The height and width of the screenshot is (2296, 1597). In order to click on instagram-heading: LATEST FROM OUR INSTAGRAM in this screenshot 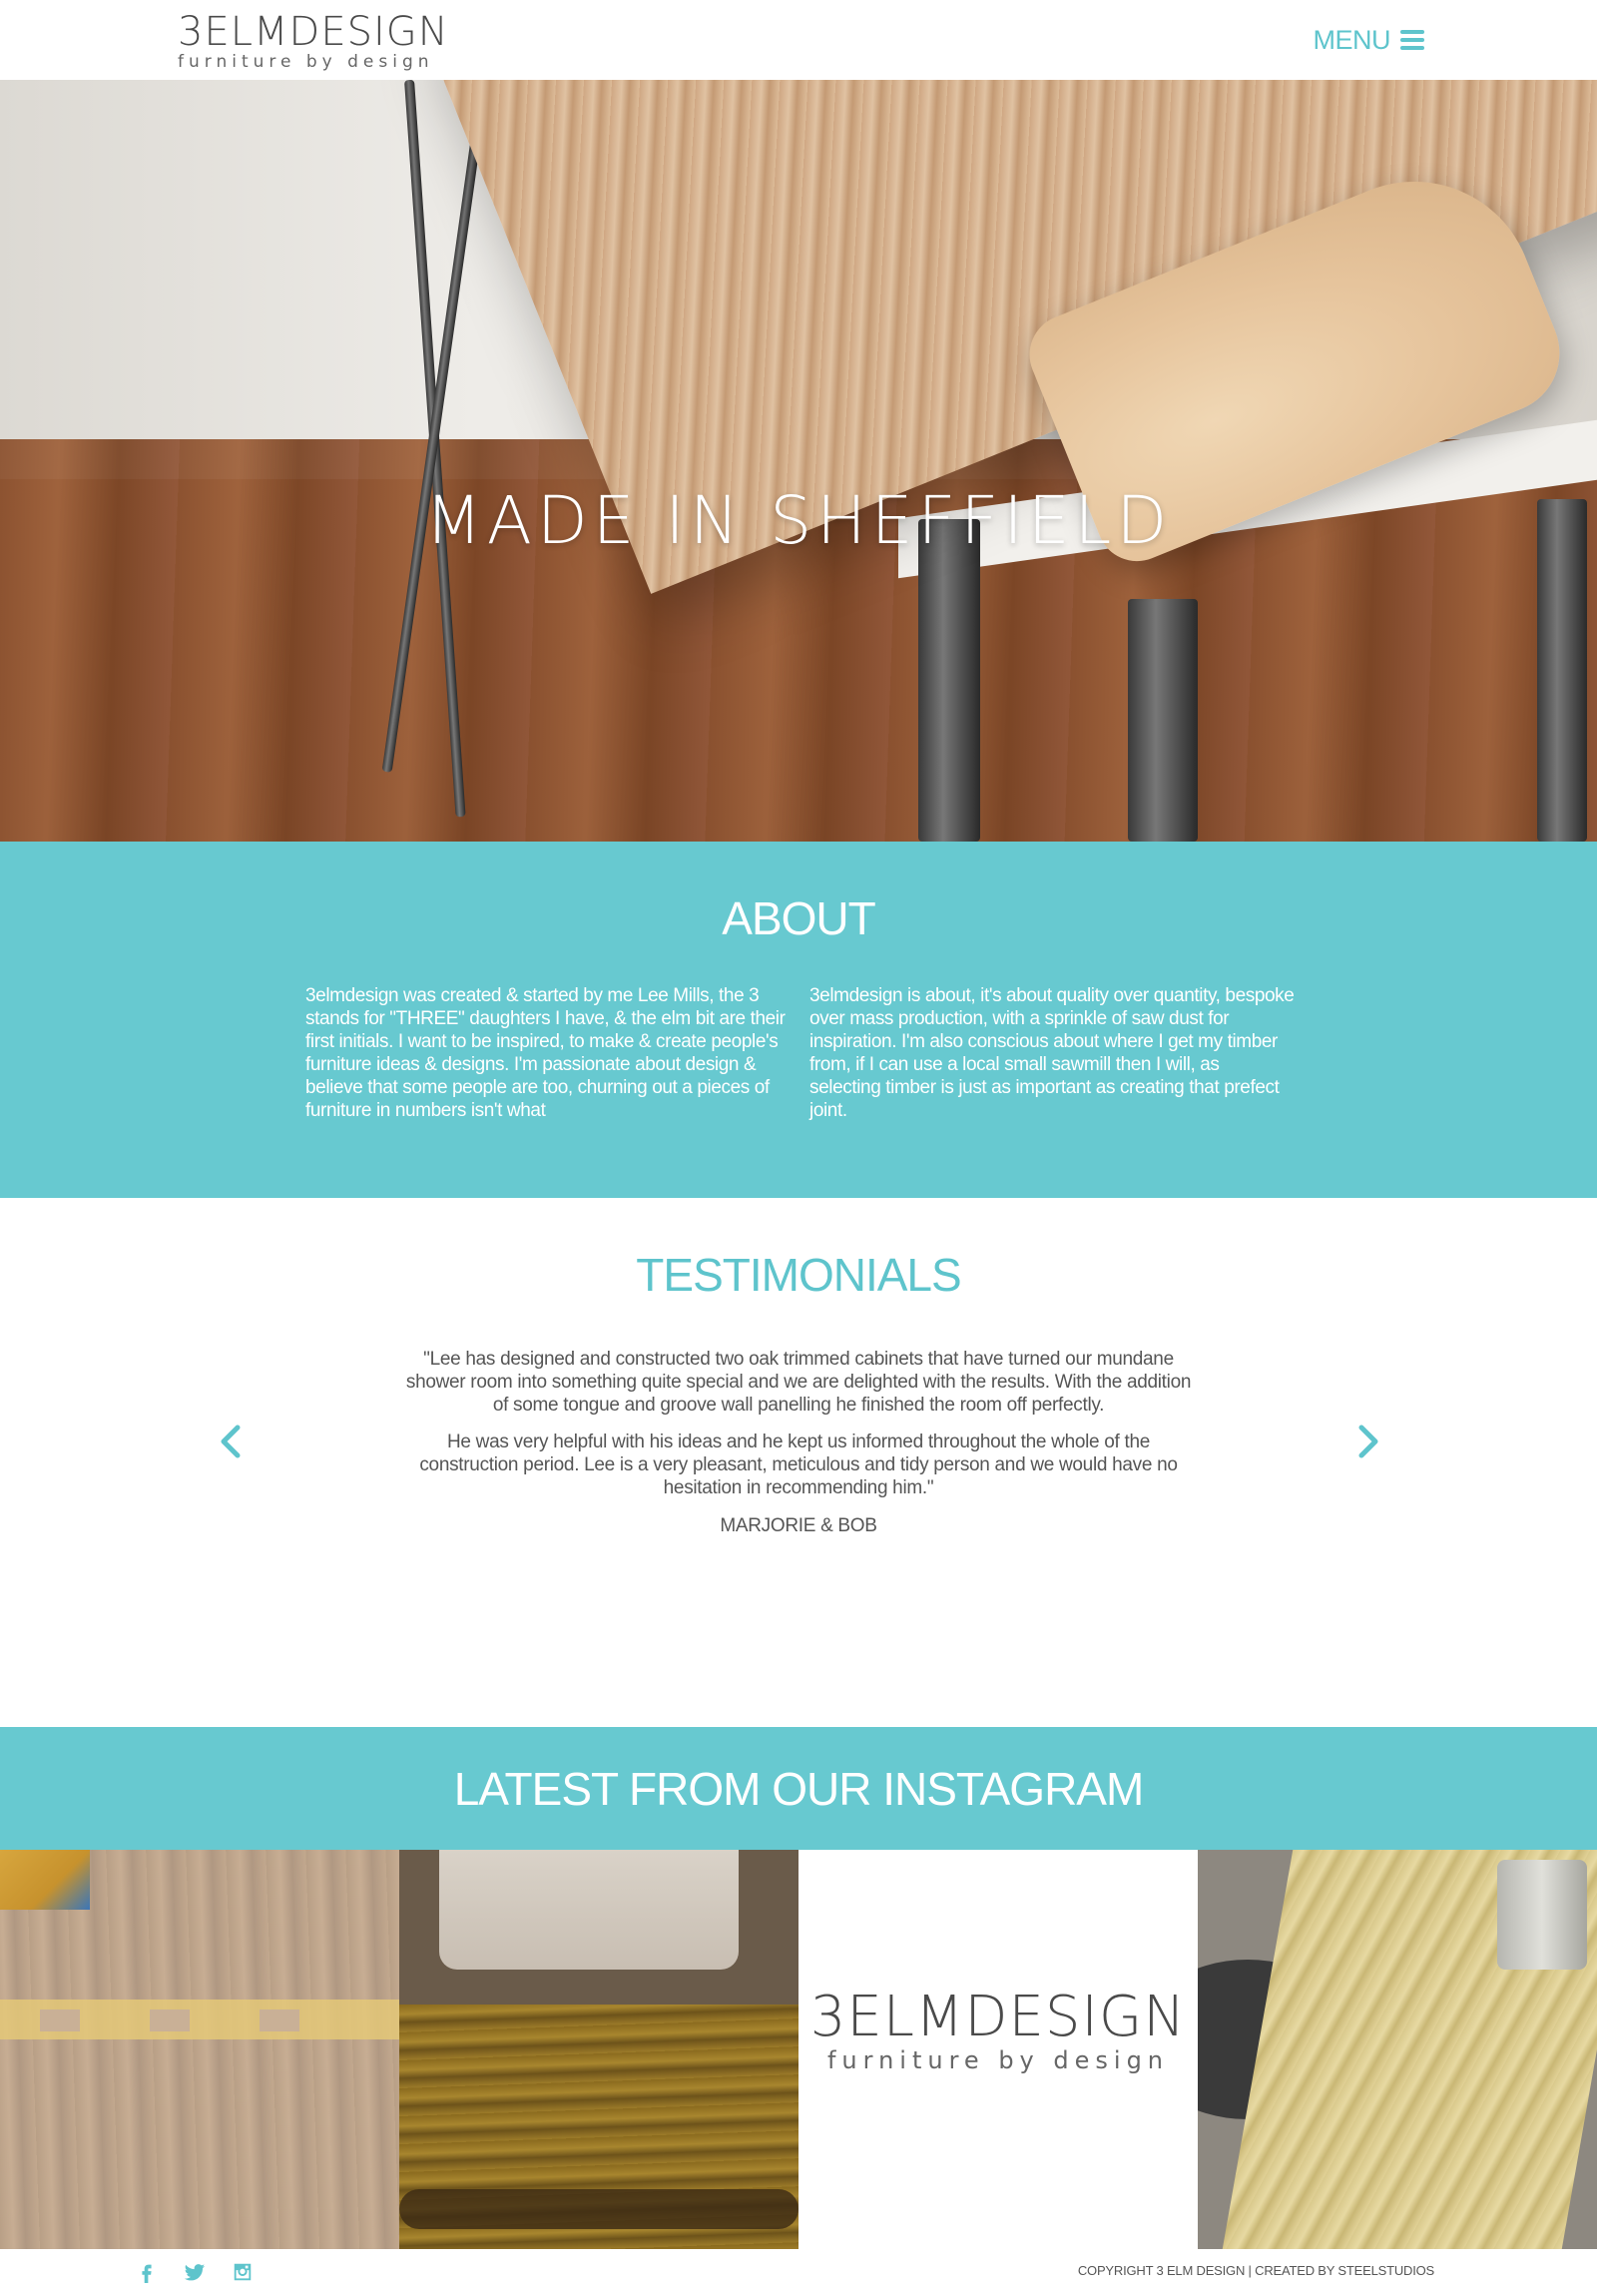, I will do `click(799, 1789)`.